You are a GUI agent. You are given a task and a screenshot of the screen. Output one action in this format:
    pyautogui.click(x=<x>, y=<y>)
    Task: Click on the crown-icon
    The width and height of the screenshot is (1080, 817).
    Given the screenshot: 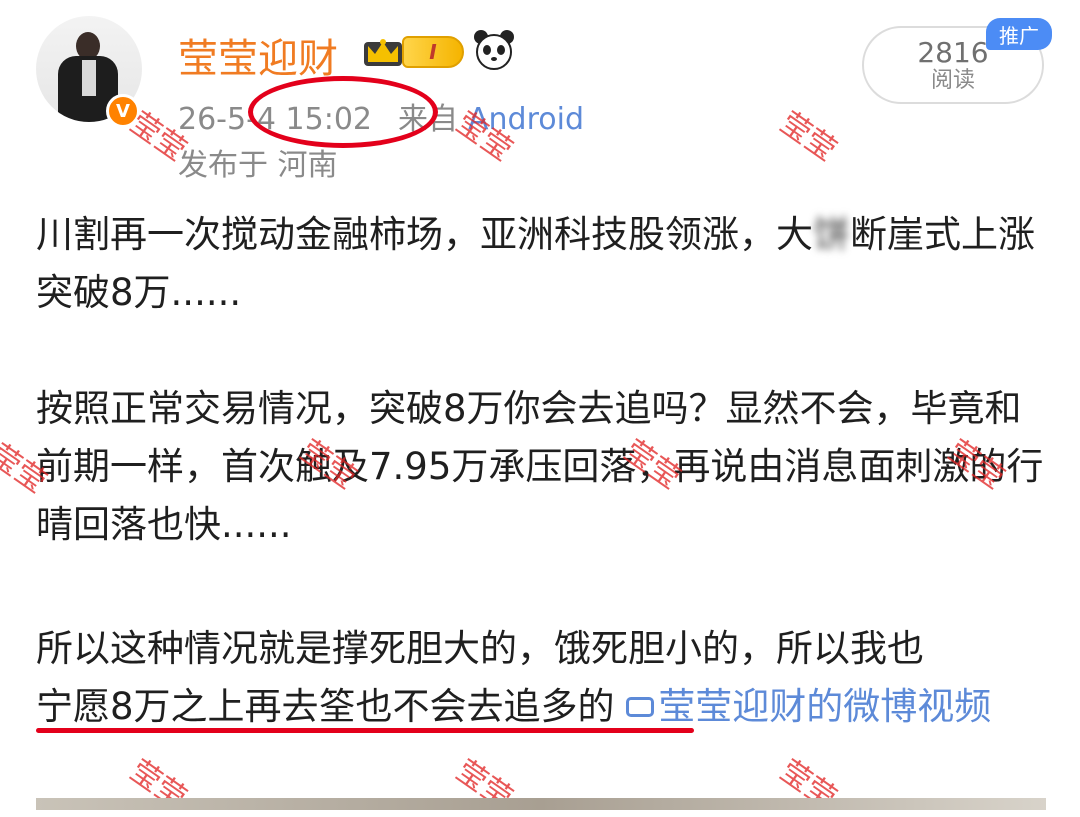 What is the action you would take?
    pyautogui.click(x=383, y=52)
    